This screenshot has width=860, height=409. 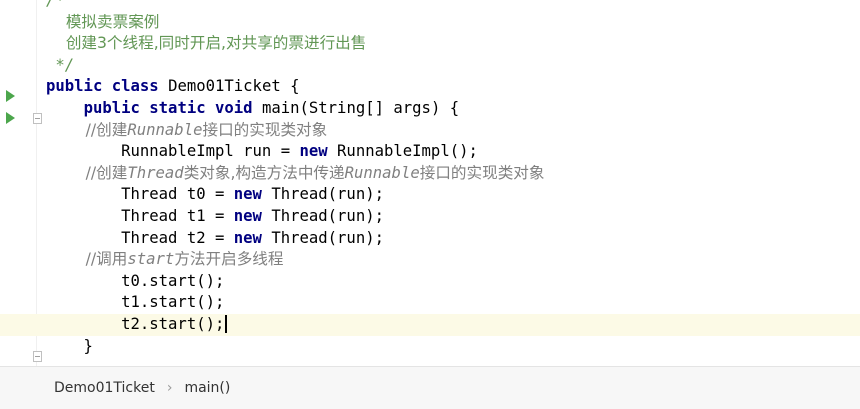 I want to click on code-line: Thread t1 = new Thread(run);, so click(x=453, y=217).